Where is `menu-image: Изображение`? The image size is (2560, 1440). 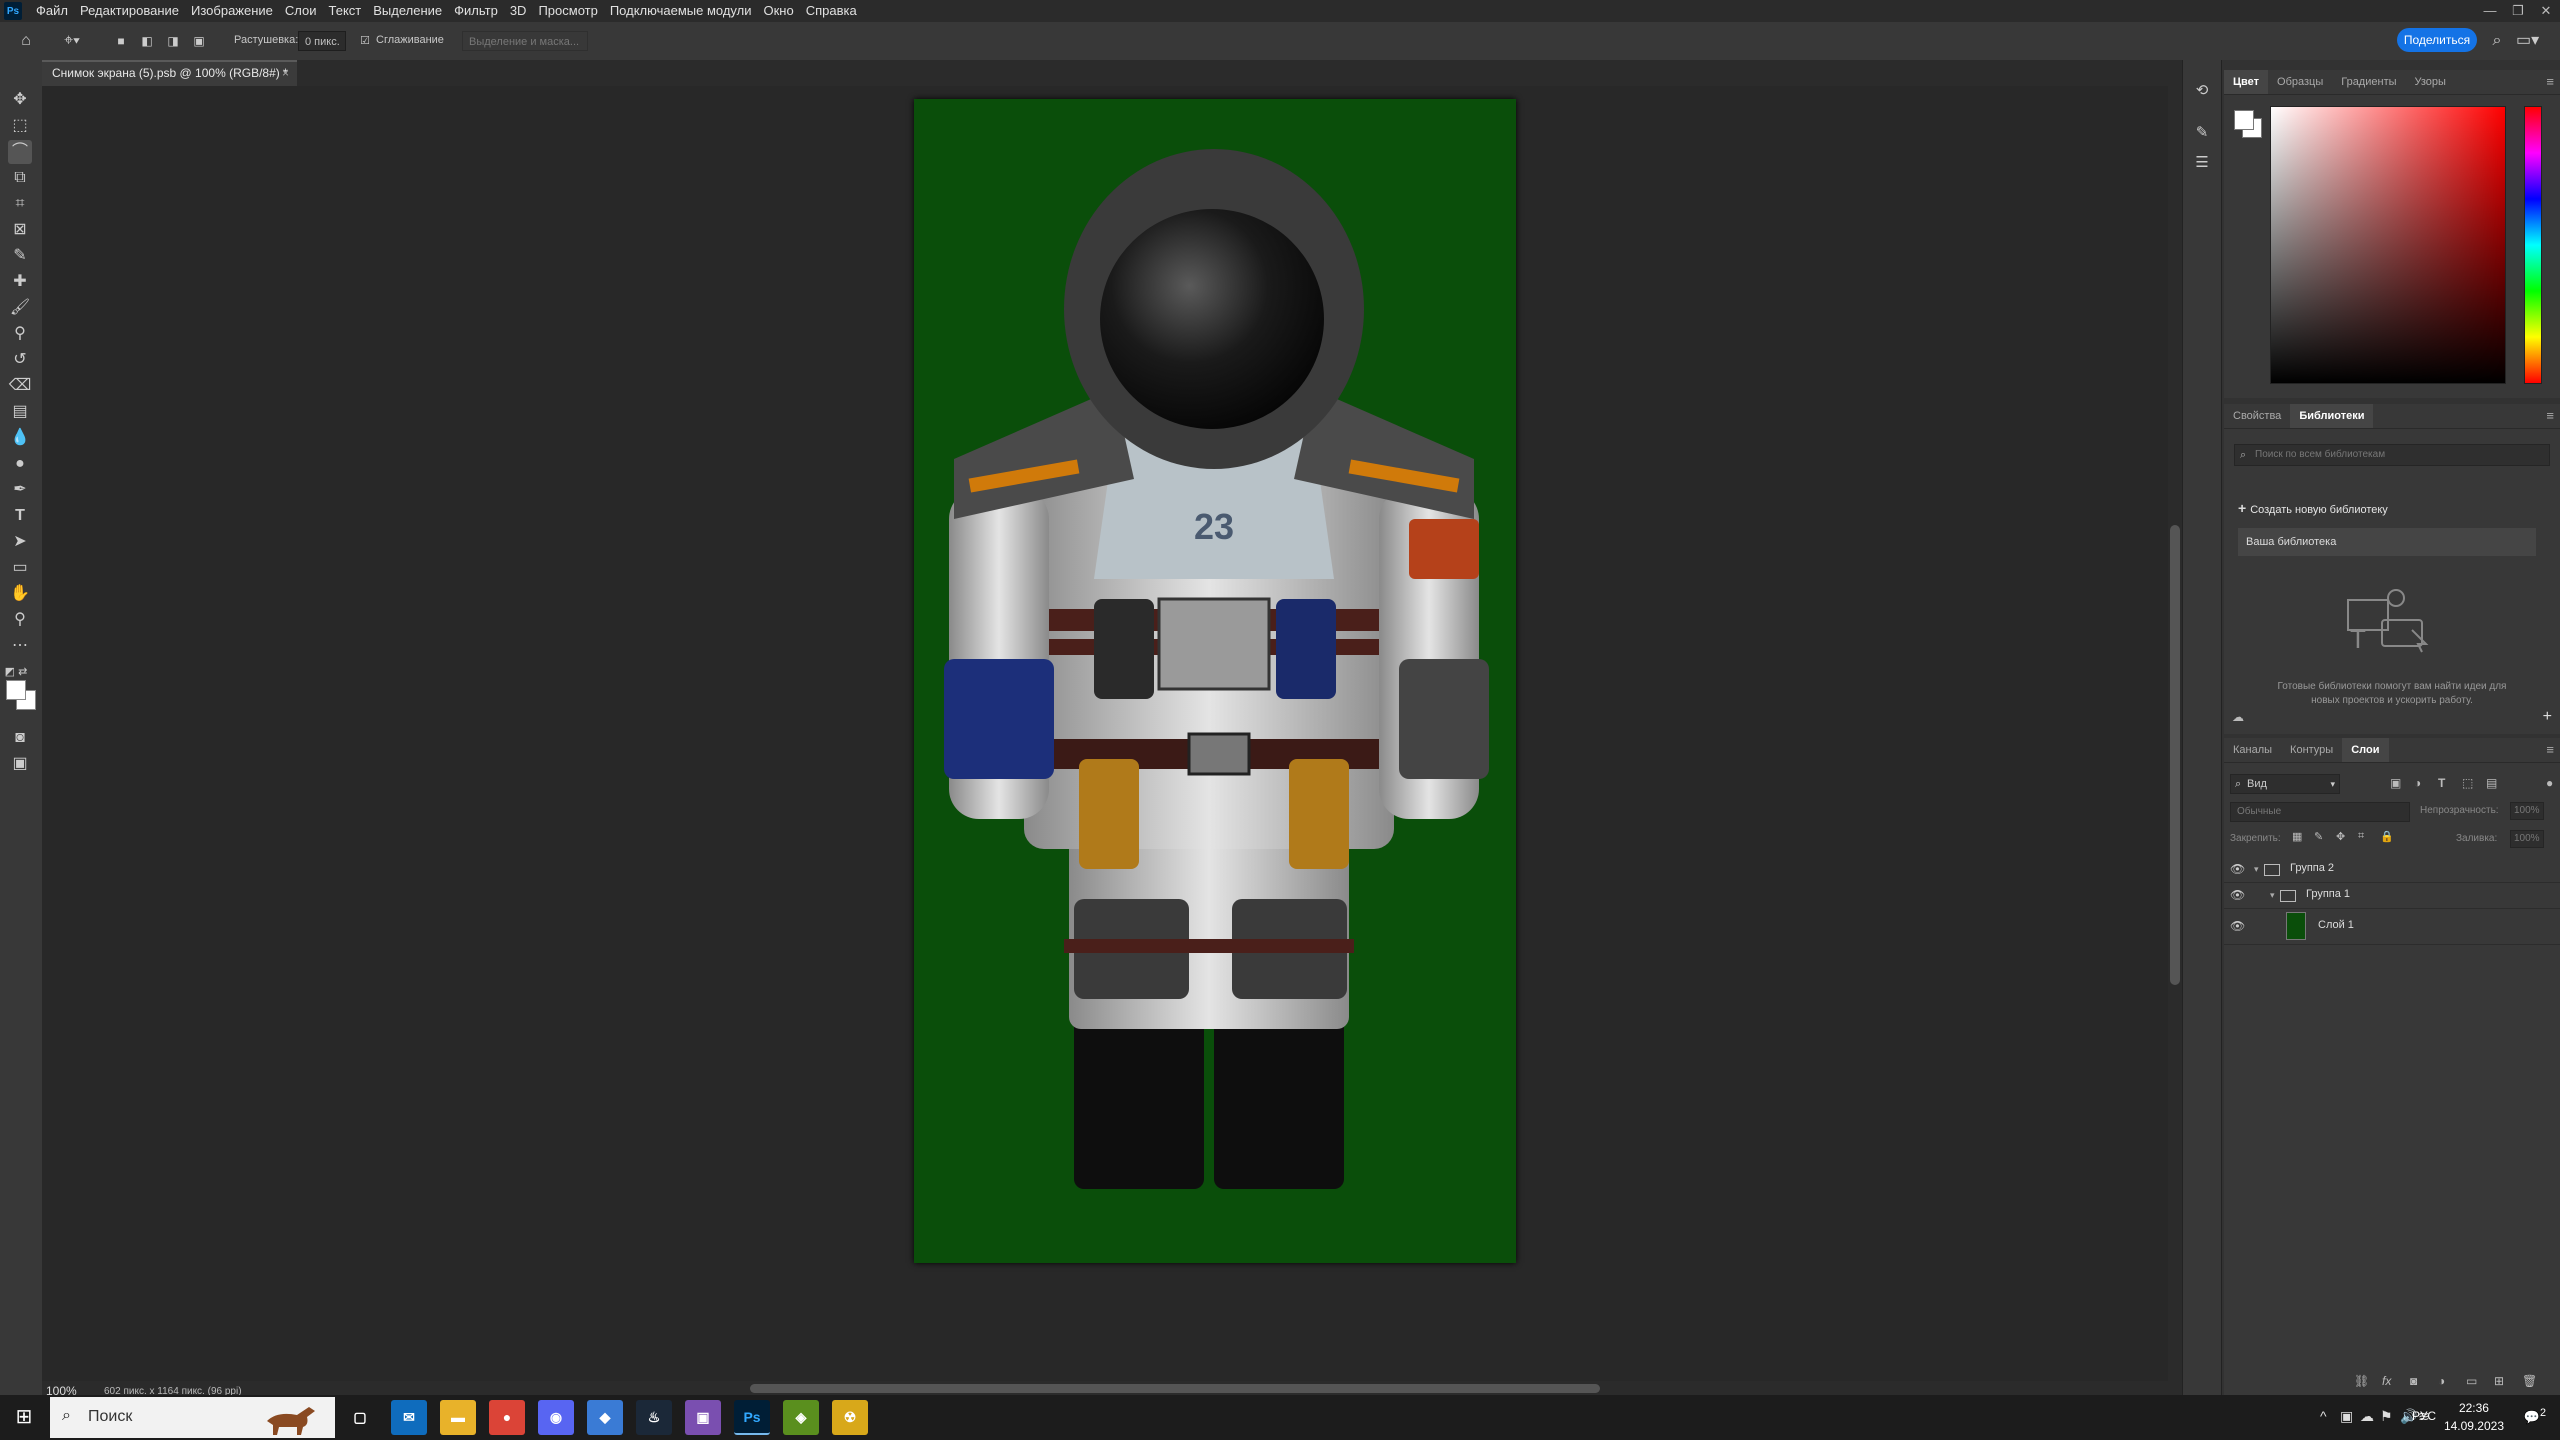
menu-image: Изображение is located at coordinates (232, 11).